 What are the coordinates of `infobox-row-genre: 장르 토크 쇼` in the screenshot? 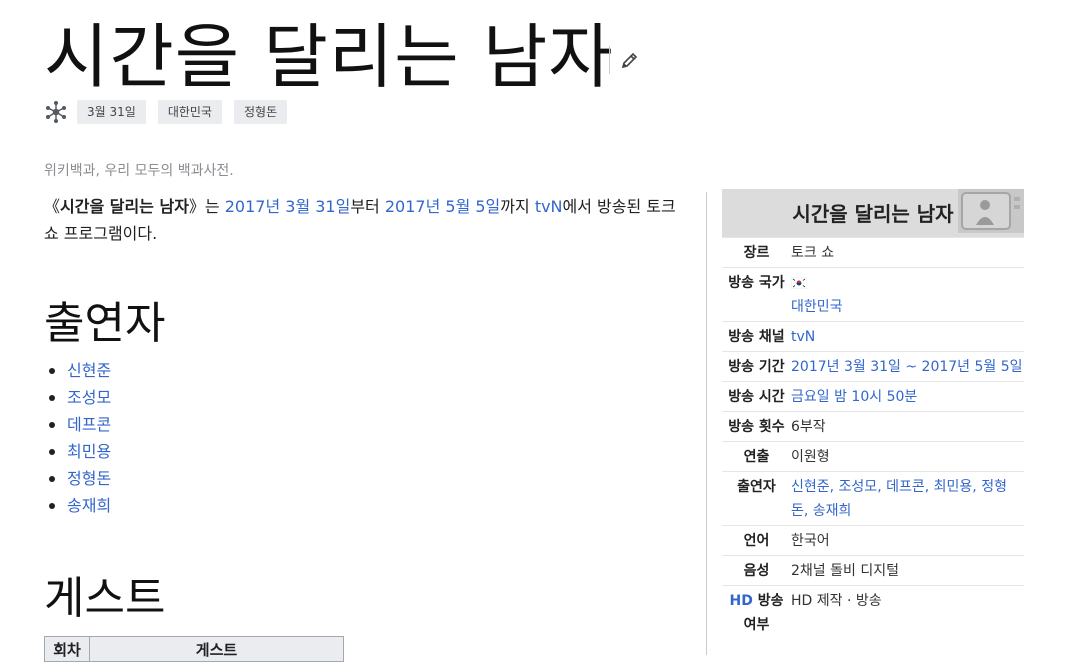 It's located at (873, 252).